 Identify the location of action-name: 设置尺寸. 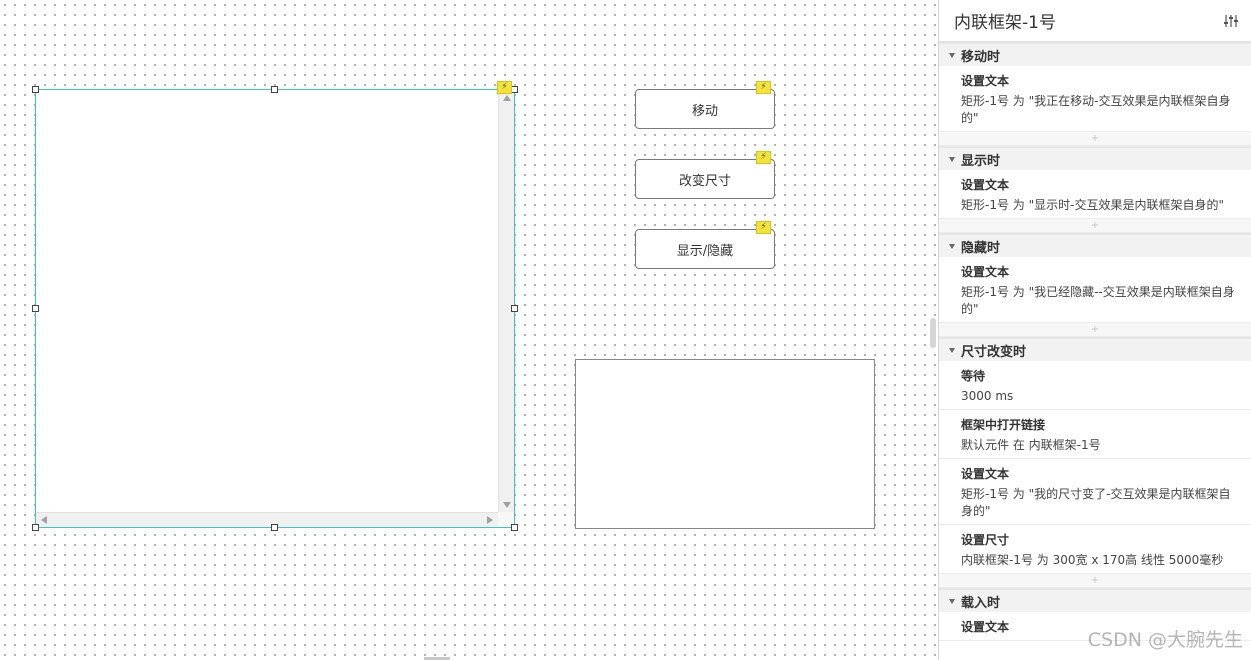
(985, 540).